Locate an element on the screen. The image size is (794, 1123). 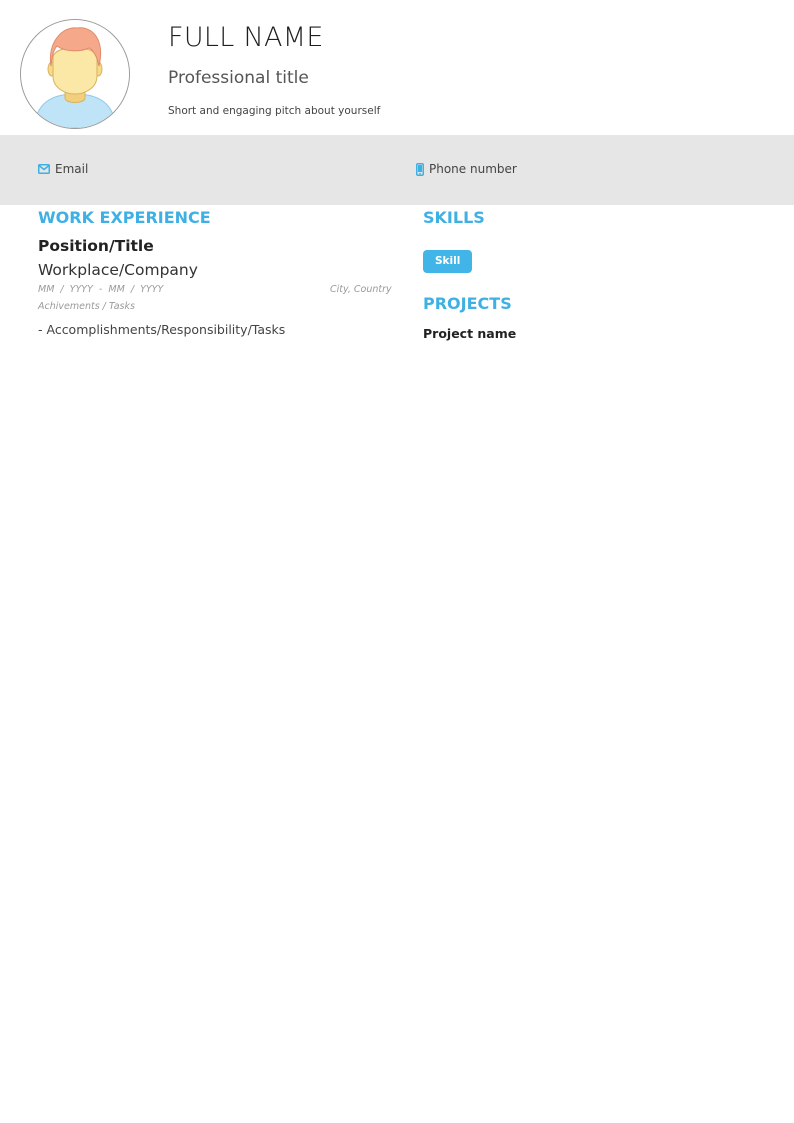
skill-badge: Skill is located at coordinates (448, 261).